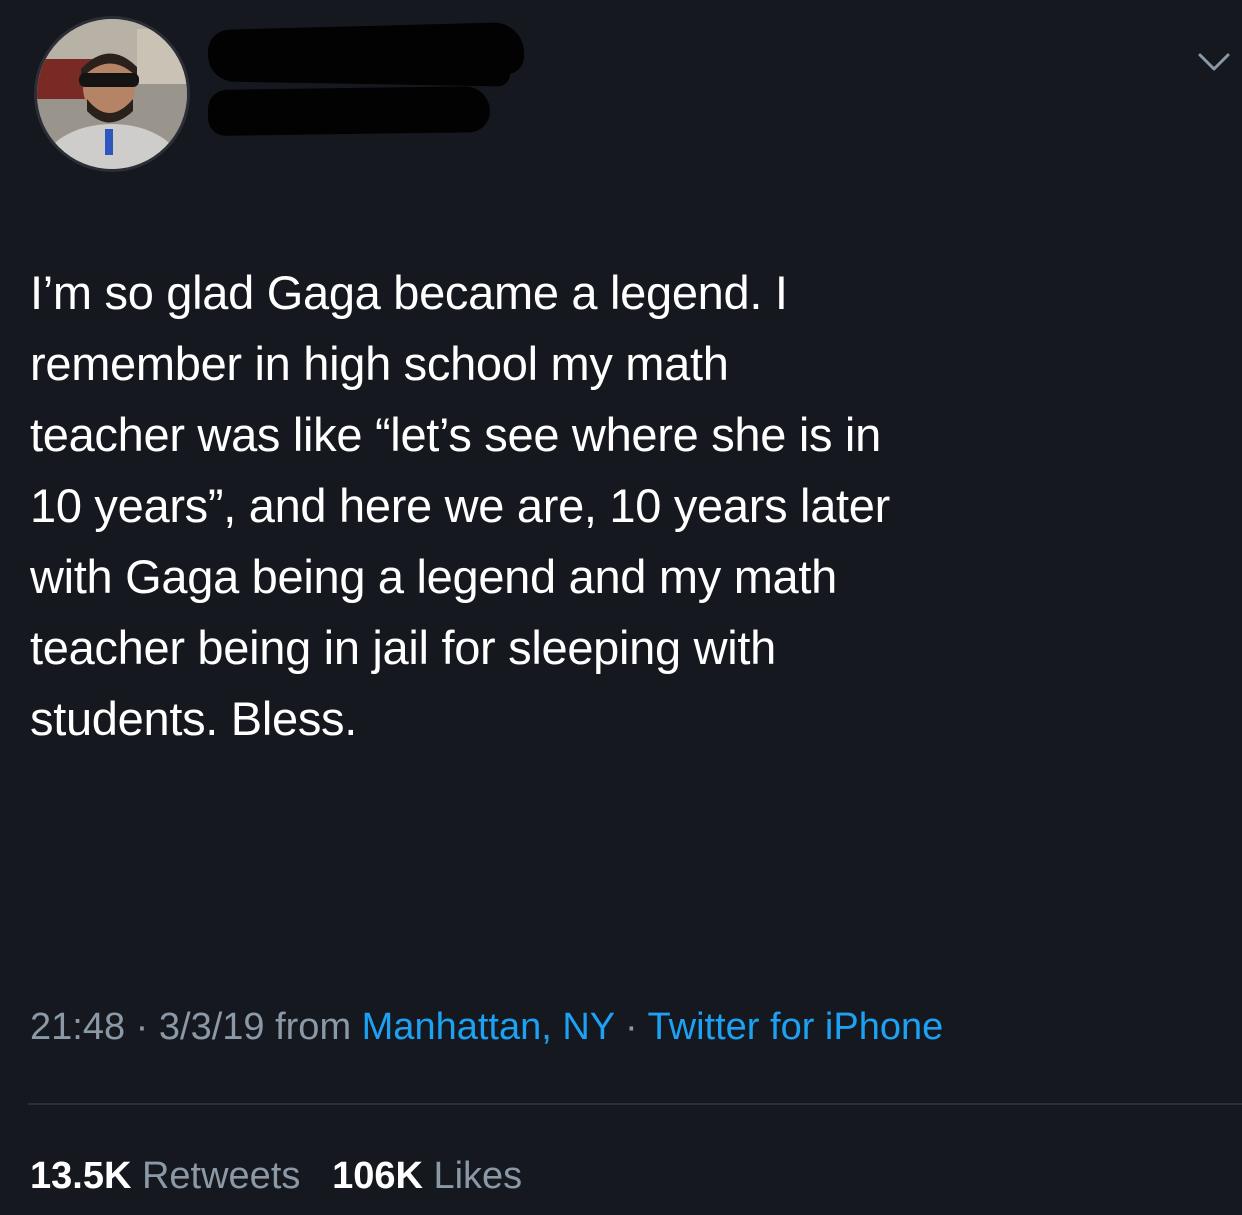 The height and width of the screenshot is (1215, 1242). I want to click on retweets-count: 13.5K, so click(81, 1176).